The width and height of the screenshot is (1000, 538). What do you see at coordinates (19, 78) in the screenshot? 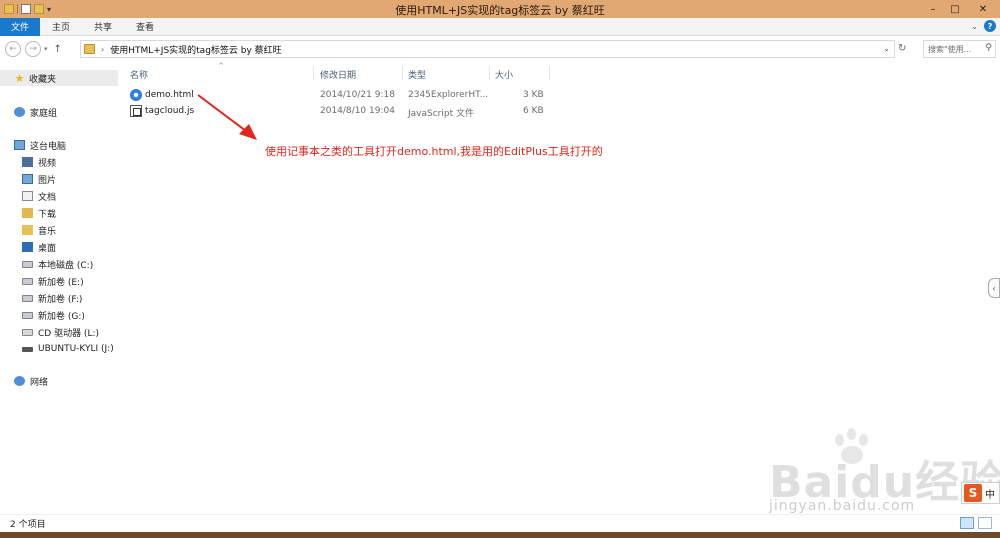
I see `star-icon: ★` at bounding box center [19, 78].